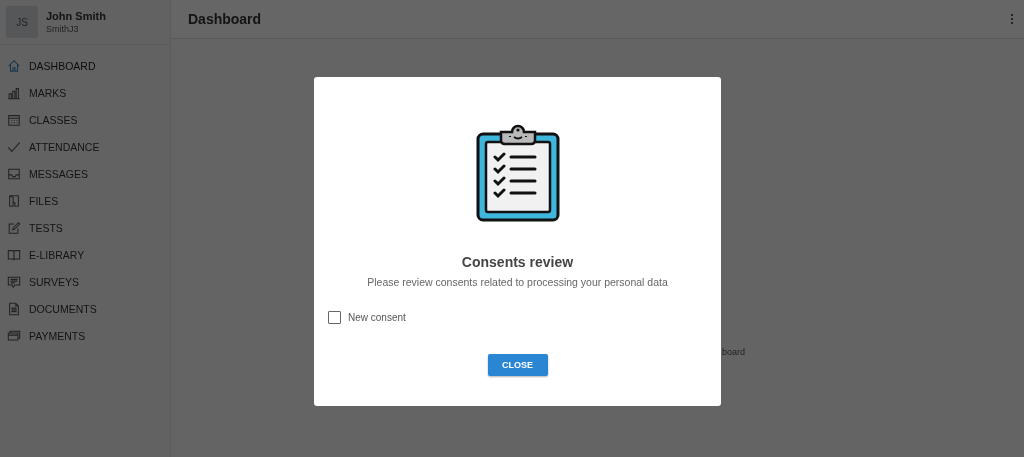 This screenshot has height=457, width=1024. What do you see at coordinates (14, 200) in the screenshot?
I see `folder-icon` at bounding box center [14, 200].